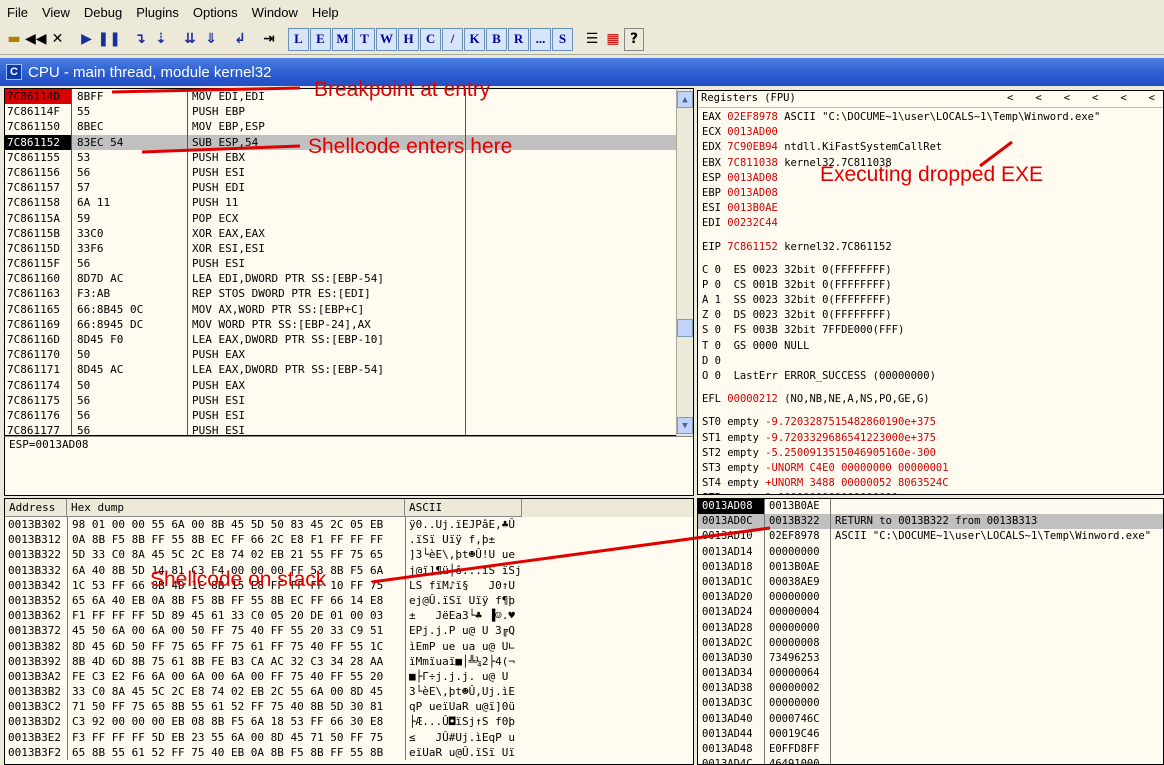 This screenshot has width=1164, height=765. Describe the element at coordinates (340, 400) in the screenshot. I see `disasm-row: 7C861175 56 PUSH ESI` at that location.